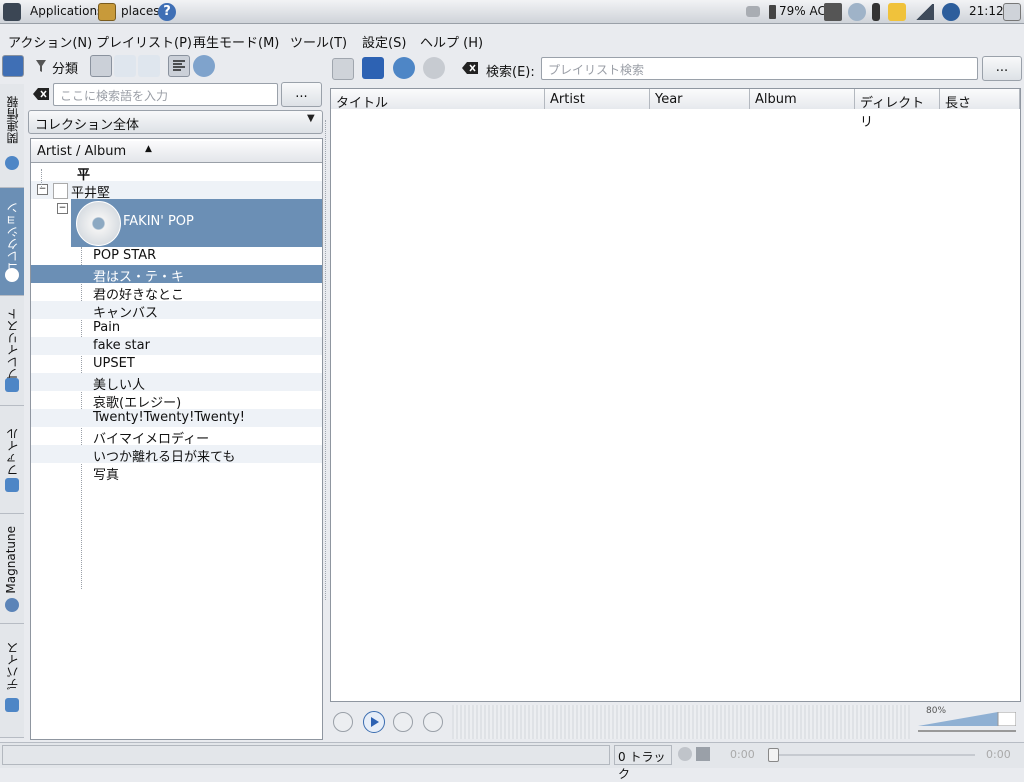  Describe the element at coordinates (857, 12) in the screenshot. I see `network-icon` at that location.